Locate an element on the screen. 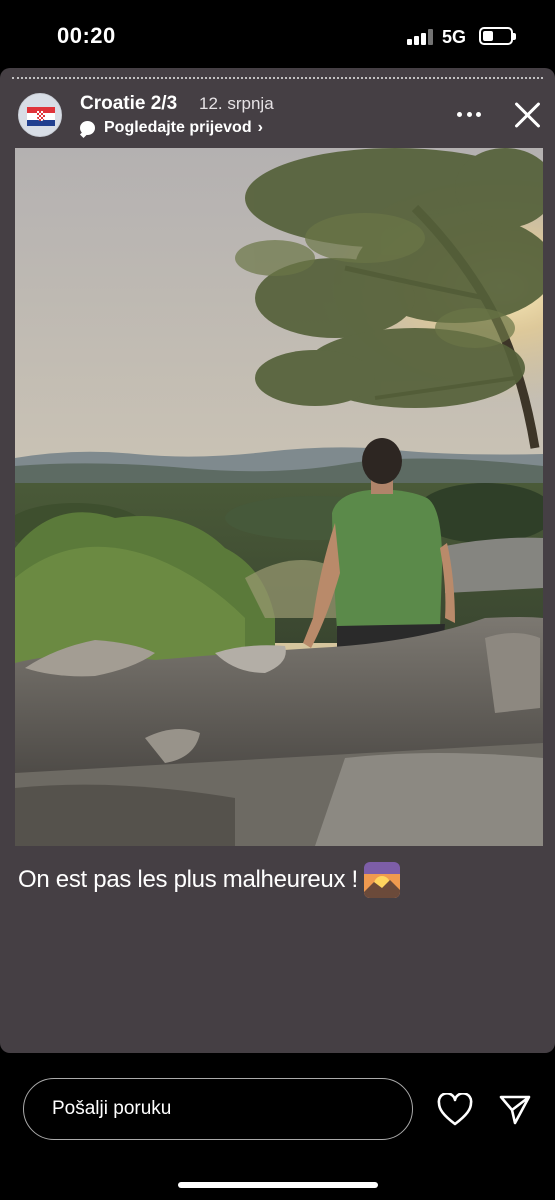 Image resolution: width=555 pixels, height=1200 pixels. avatar is located at coordinates (40, 115).